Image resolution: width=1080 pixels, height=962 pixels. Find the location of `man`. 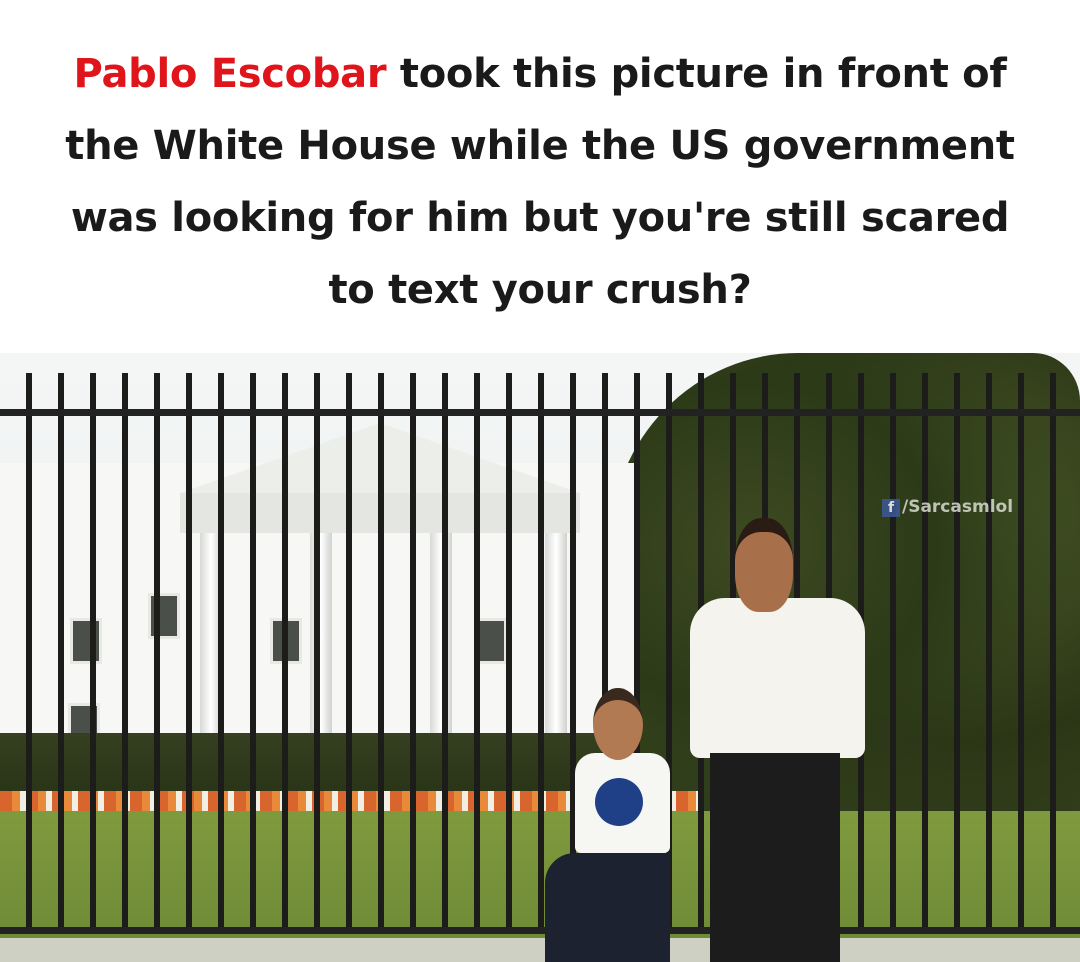

man is located at coordinates (775, 740).